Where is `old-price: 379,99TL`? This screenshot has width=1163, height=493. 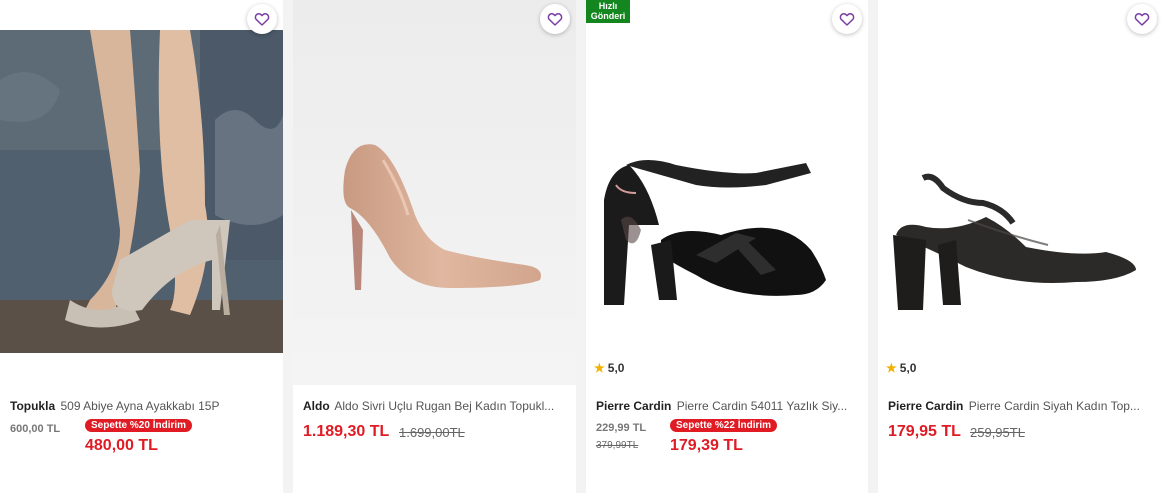 old-price: 379,99TL is located at coordinates (617, 445).